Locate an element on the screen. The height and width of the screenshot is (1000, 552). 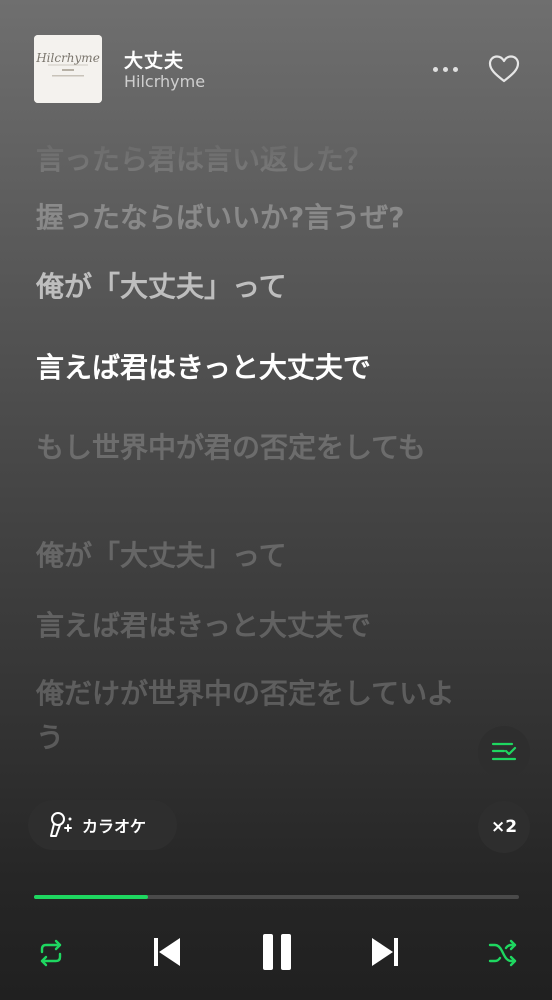
like-button is located at coordinates (504, 69).